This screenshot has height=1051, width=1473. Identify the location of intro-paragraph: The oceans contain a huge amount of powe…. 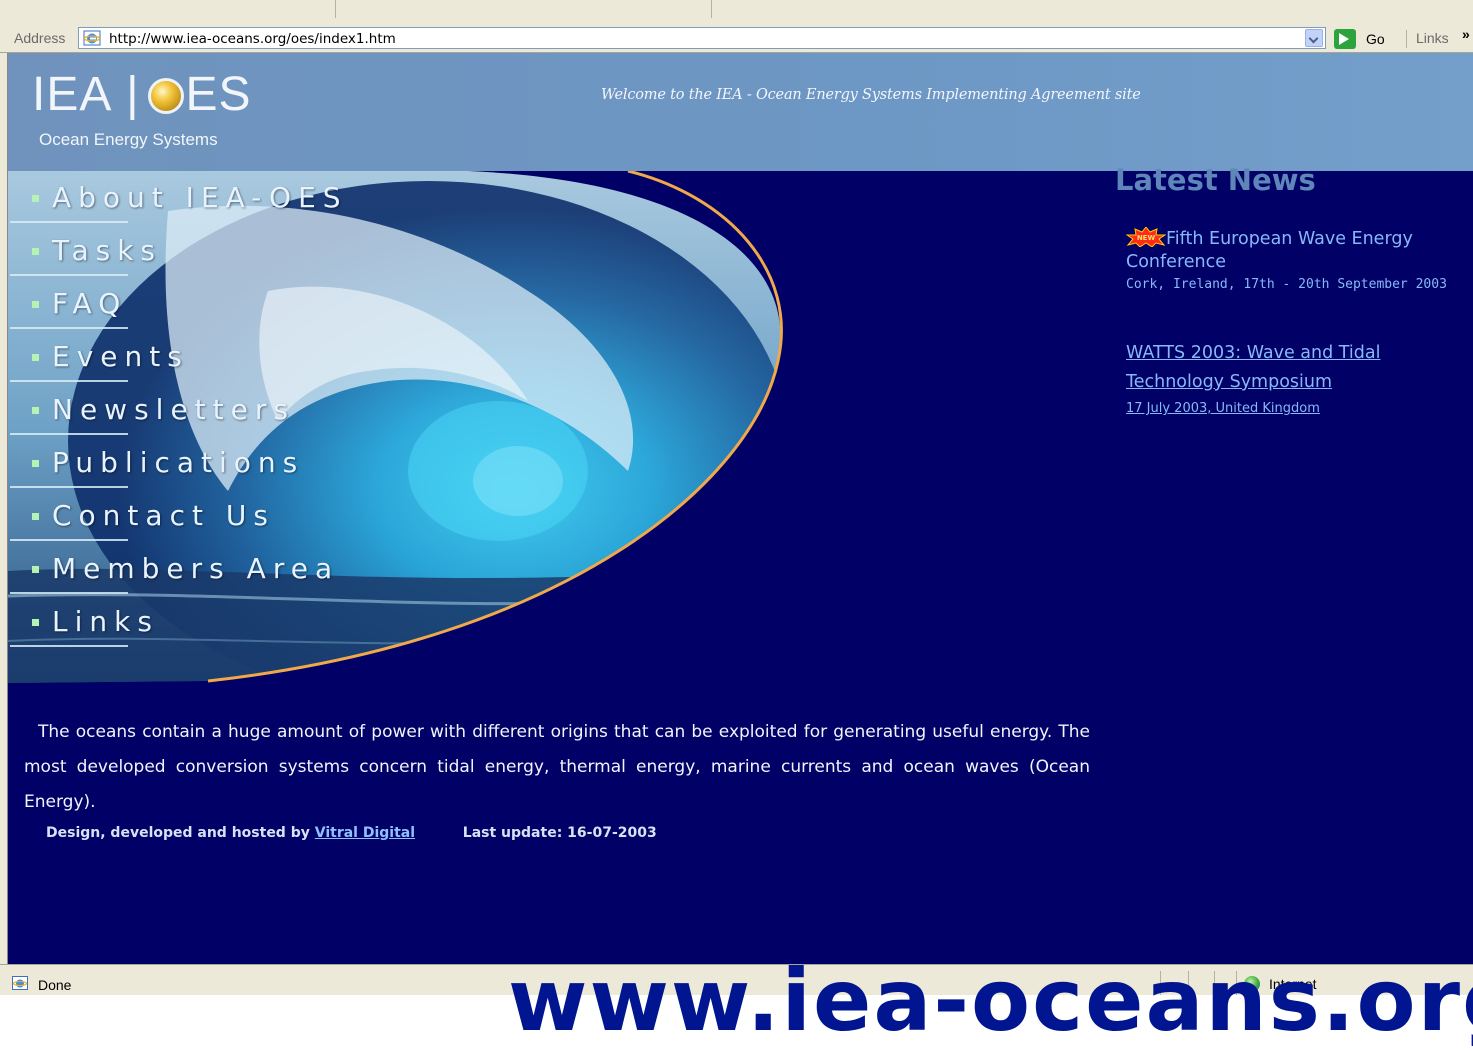
(557, 767).